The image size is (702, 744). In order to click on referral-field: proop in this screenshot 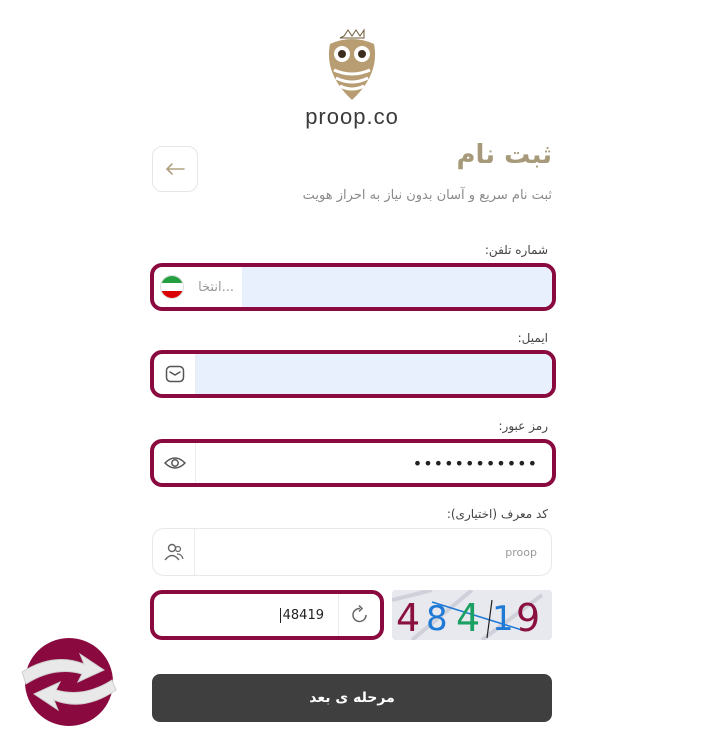, I will do `click(352, 552)`.